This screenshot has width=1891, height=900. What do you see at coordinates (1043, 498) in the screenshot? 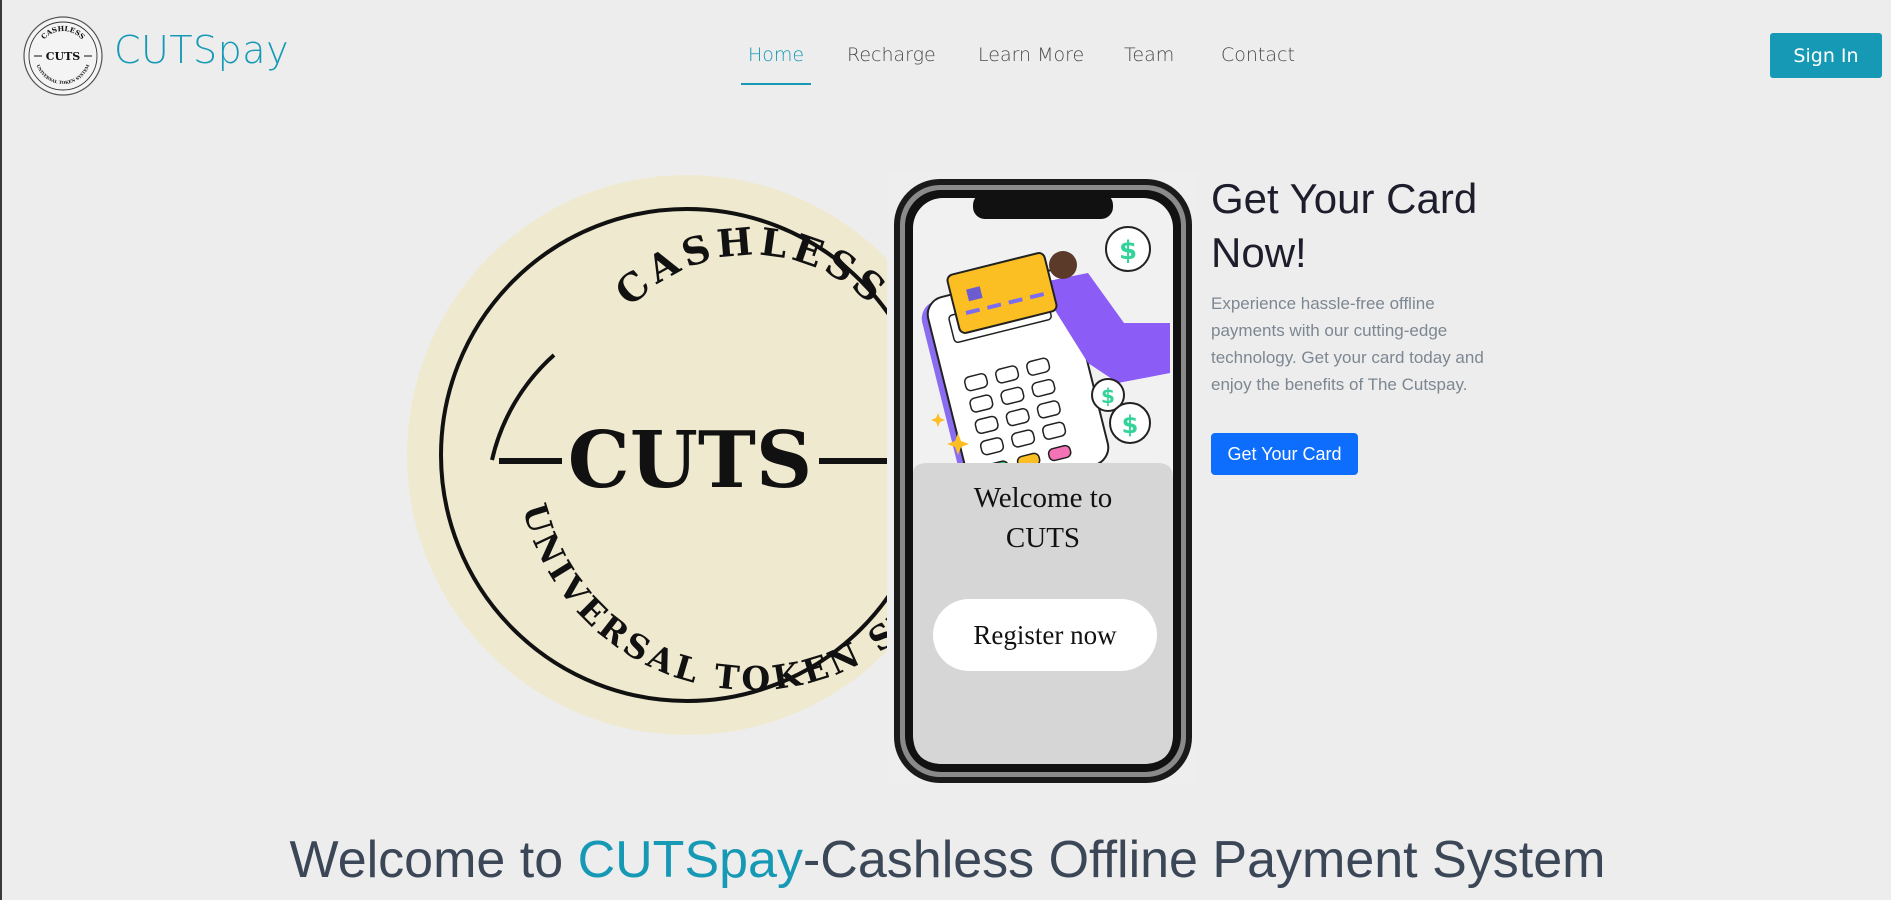
I see `phone-welcome-line1: Welcome to` at bounding box center [1043, 498].